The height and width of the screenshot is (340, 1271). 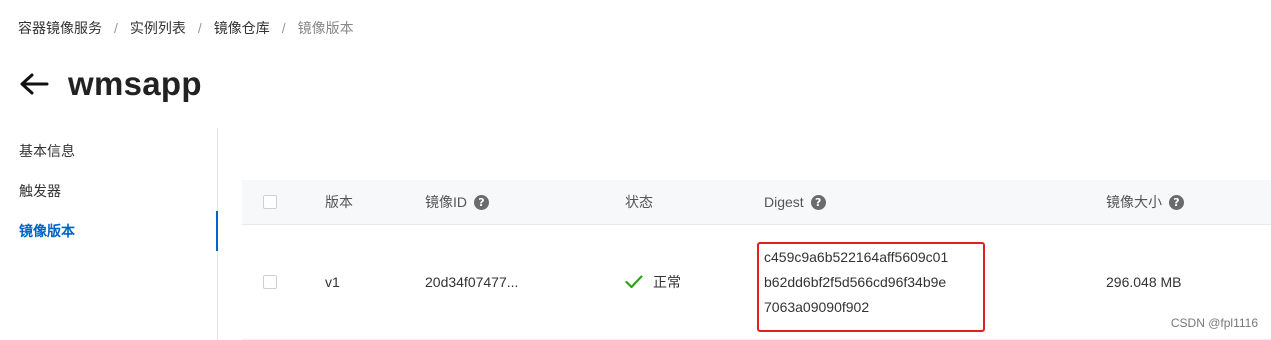 What do you see at coordinates (446, 202) in the screenshot?
I see `header-image-id-label: 镜像ID` at bounding box center [446, 202].